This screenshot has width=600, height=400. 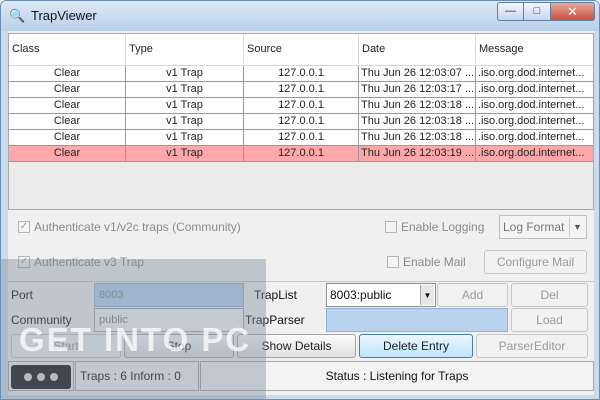 What do you see at coordinates (41, 320) in the screenshot?
I see `community-label: Community` at bounding box center [41, 320].